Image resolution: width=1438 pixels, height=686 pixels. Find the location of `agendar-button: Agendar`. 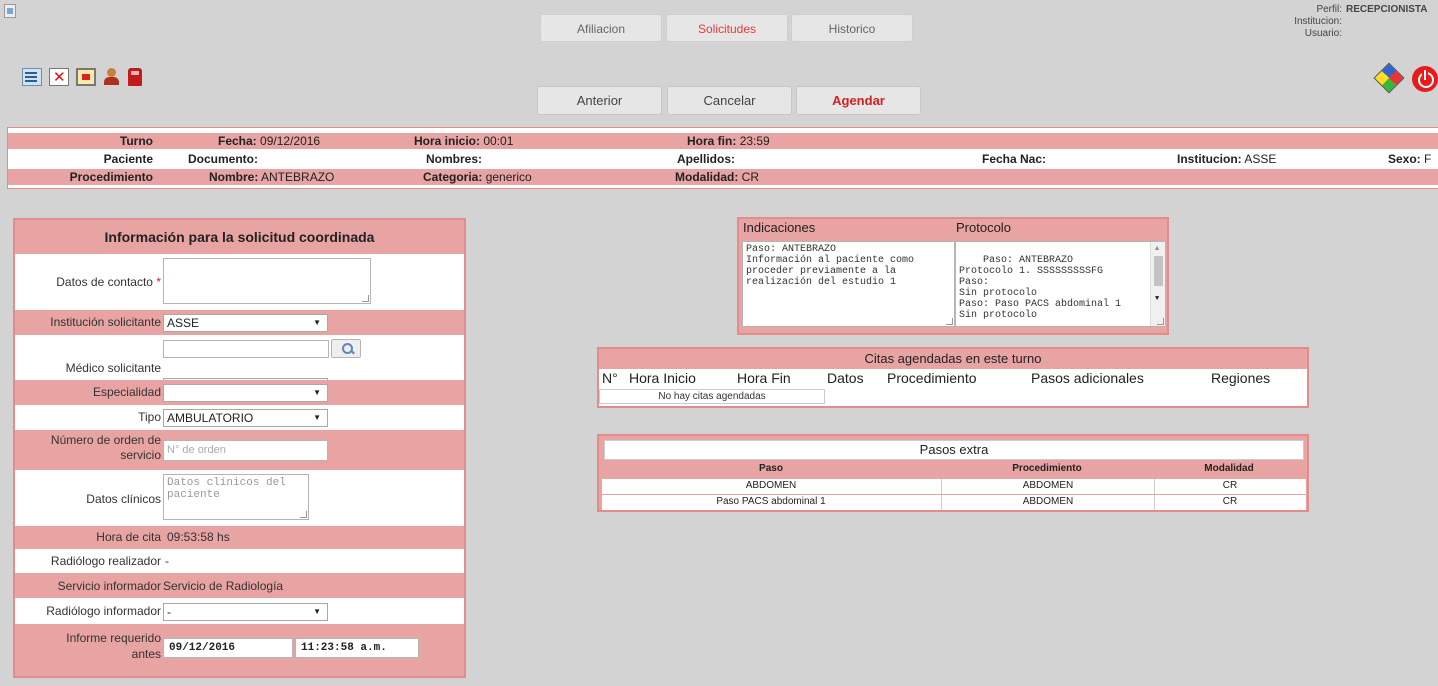

agendar-button: Agendar is located at coordinates (858, 100).